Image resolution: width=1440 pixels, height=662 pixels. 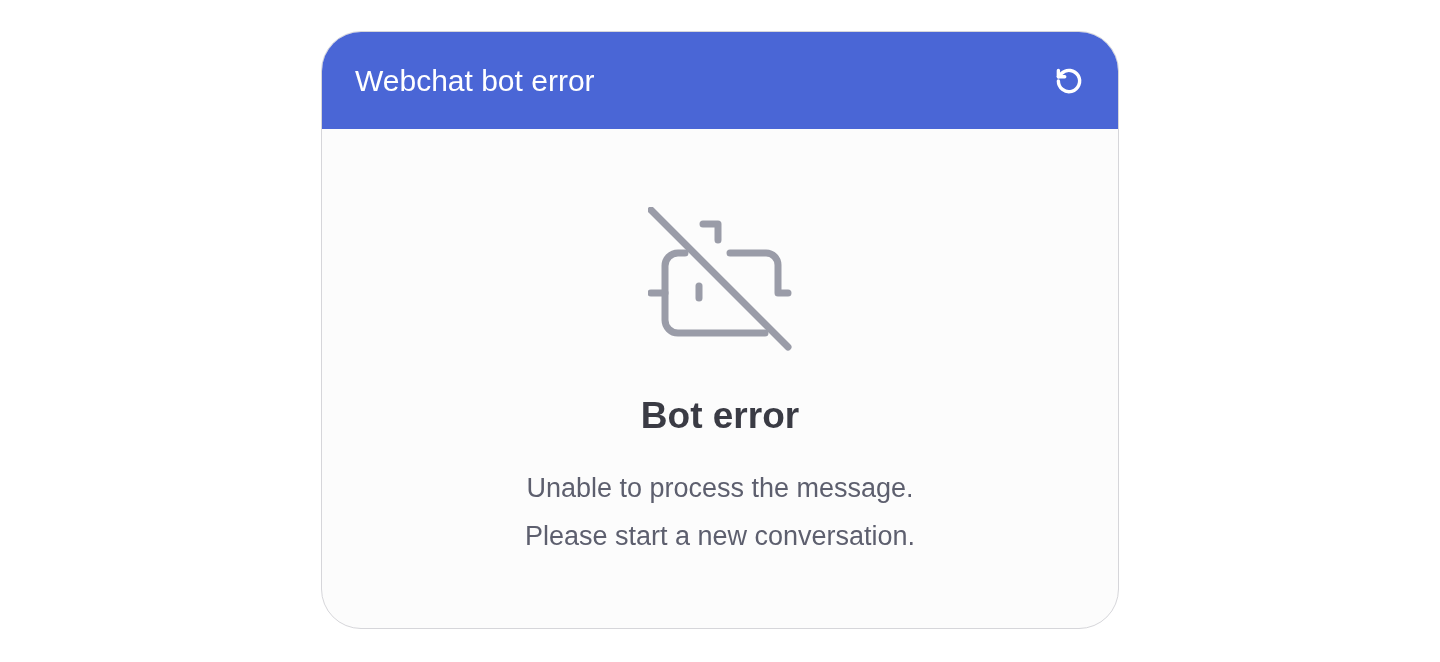 I want to click on bot-disabled-icon, so click(x=720, y=279).